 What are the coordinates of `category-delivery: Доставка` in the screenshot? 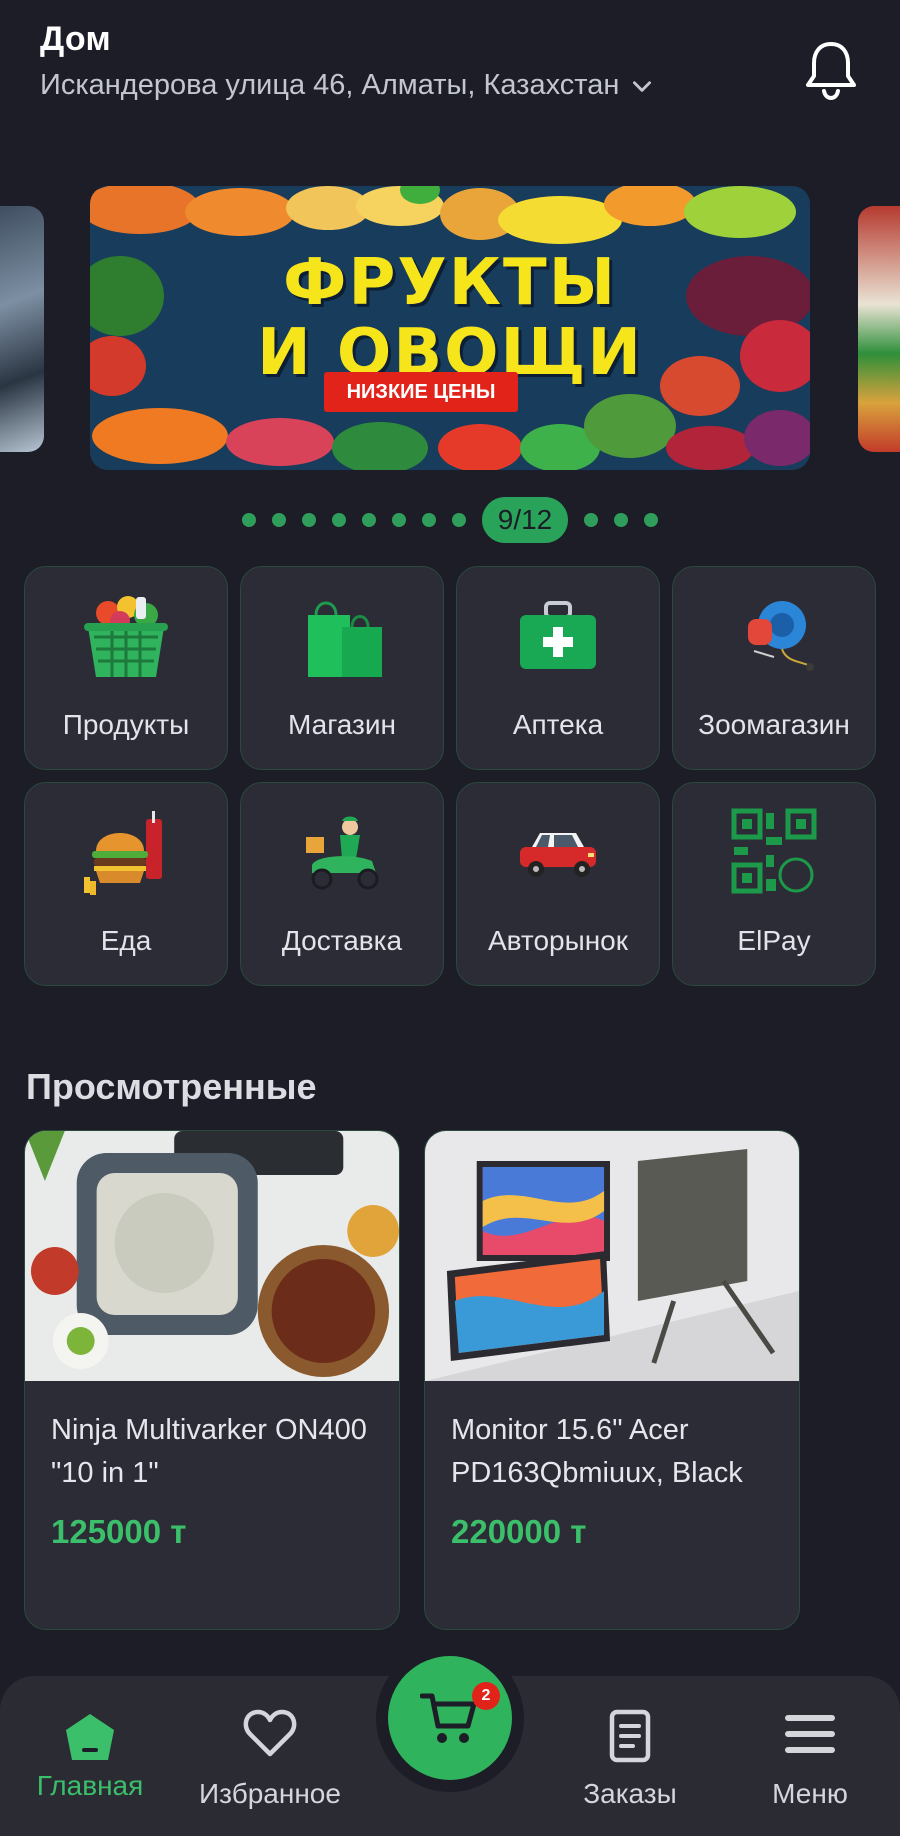 It's located at (342, 884).